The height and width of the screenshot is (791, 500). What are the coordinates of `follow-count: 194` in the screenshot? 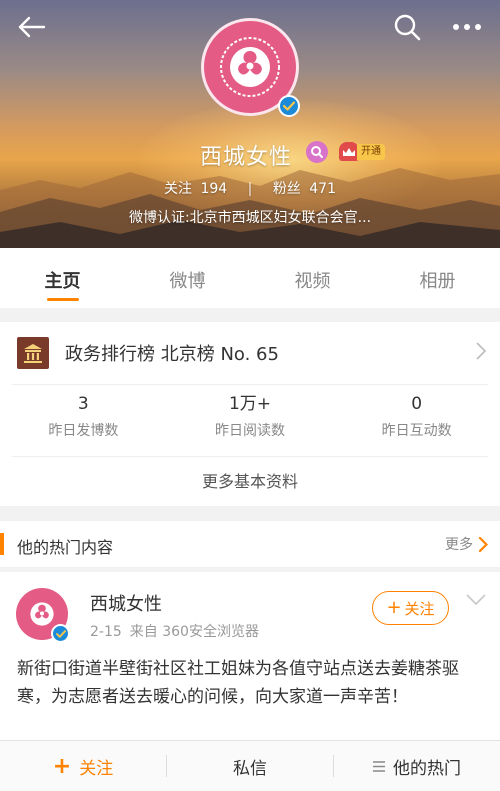 It's located at (213, 189).